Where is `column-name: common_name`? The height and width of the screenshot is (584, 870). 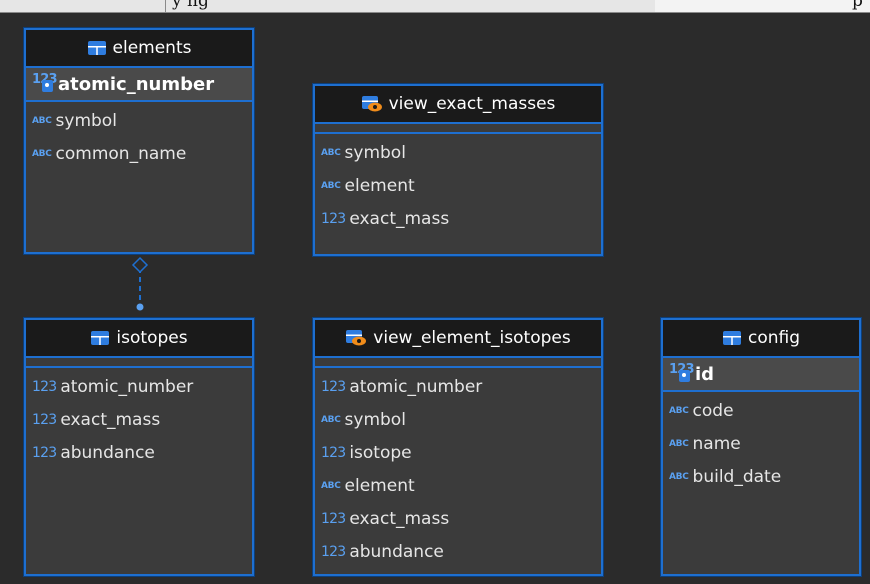
column-name: common_name is located at coordinates (121, 153).